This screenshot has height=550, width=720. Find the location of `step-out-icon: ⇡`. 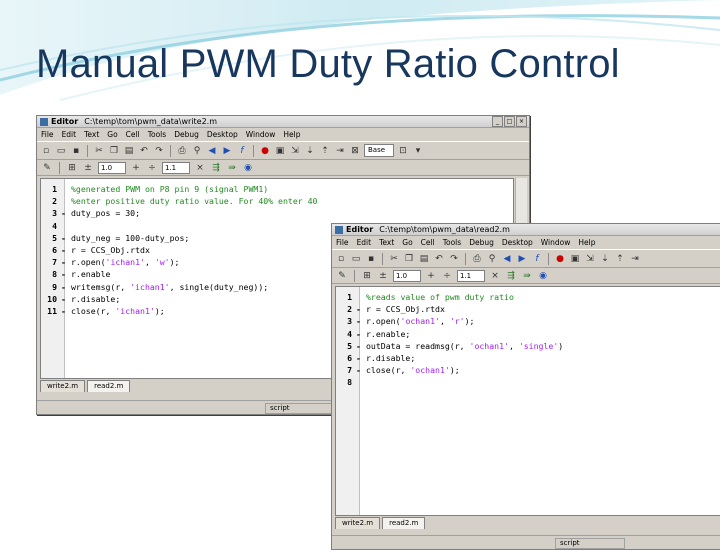

step-out-icon: ⇡ is located at coordinates (325, 151).